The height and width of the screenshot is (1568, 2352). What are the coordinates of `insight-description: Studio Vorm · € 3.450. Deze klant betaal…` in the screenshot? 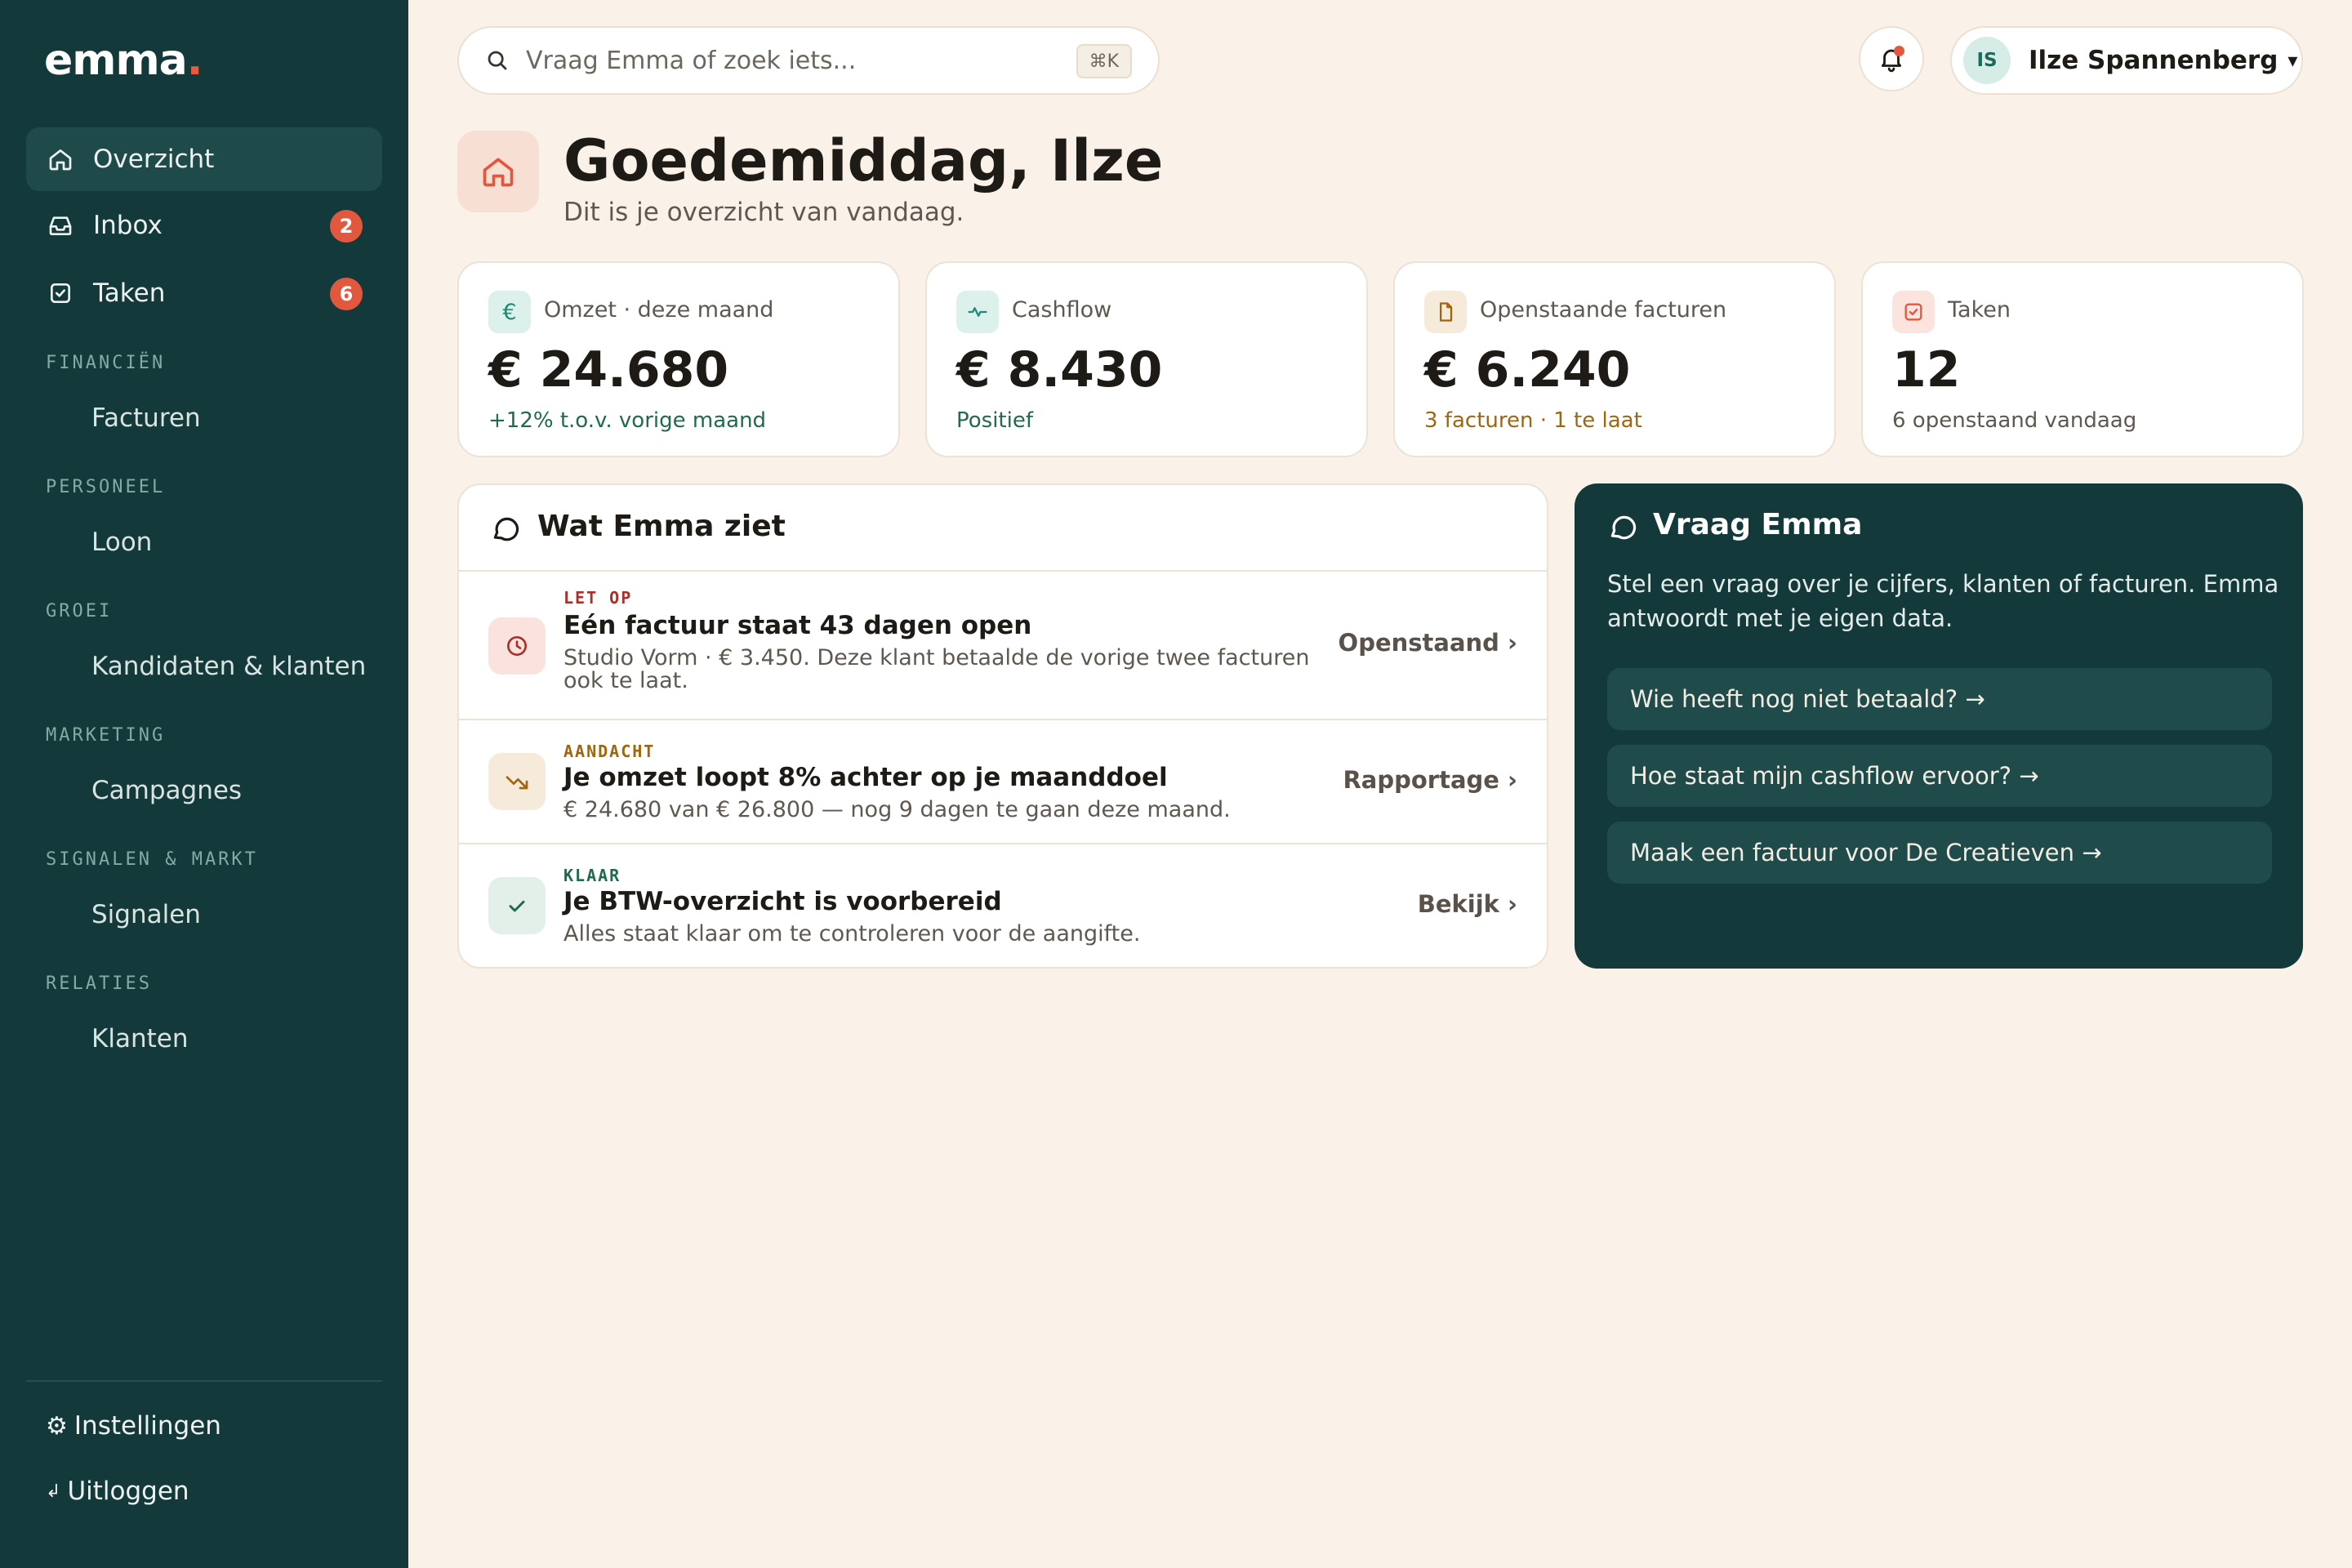 It's located at (937, 669).